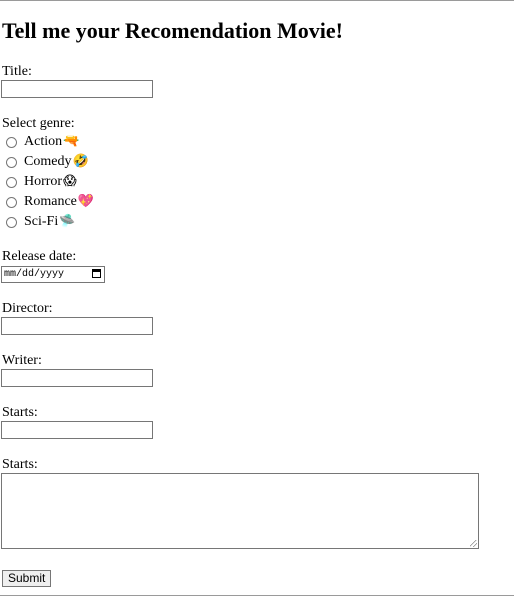 The height and width of the screenshot is (600, 514). I want to click on genre-option-comedy: Comedy 🤣, so click(47, 162).